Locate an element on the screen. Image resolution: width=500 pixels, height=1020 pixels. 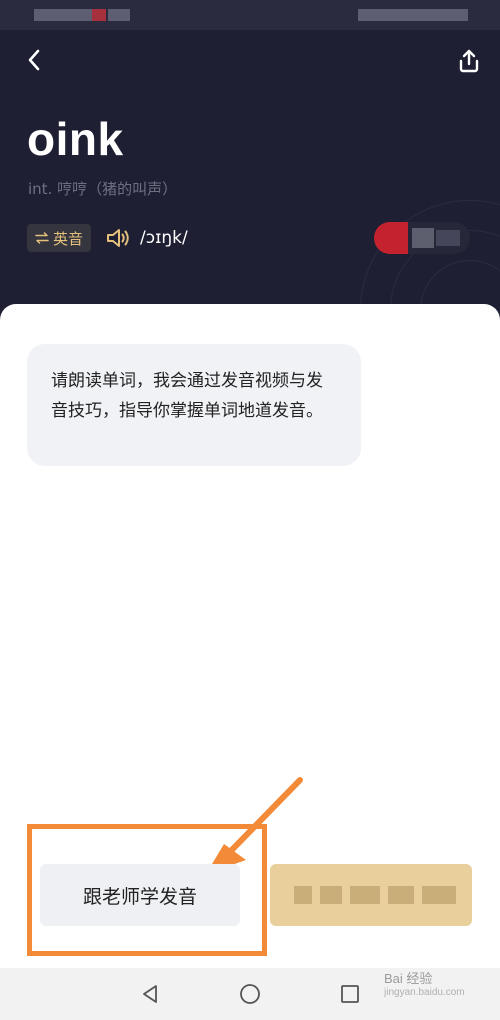
nav-back-button is located at coordinates (150, 994).